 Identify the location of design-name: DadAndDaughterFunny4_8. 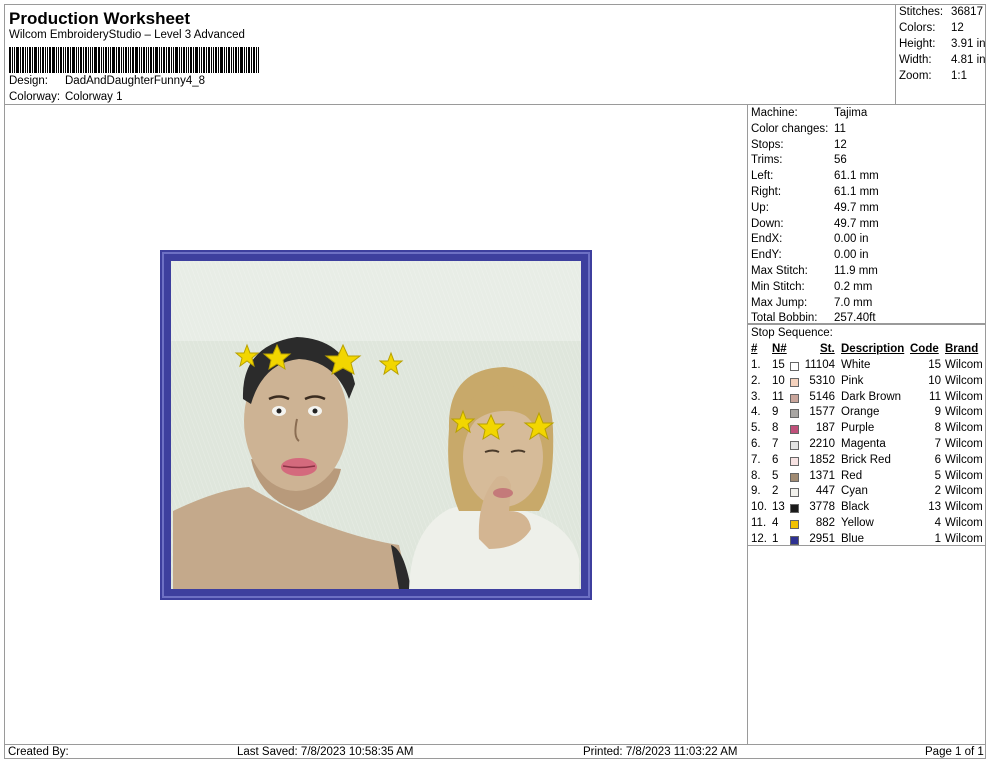
(135, 81).